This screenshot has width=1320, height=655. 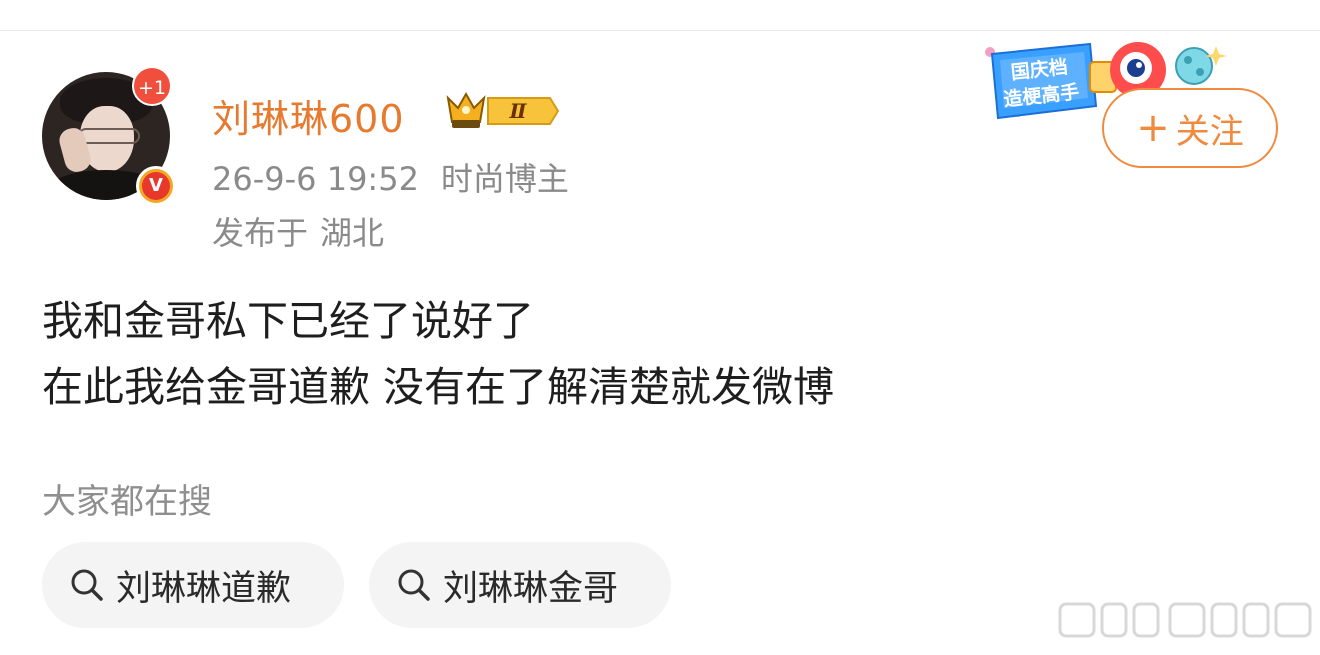 I want to click on post-line-1: 我和金哥私下已经了说好了, so click(x=288, y=321).